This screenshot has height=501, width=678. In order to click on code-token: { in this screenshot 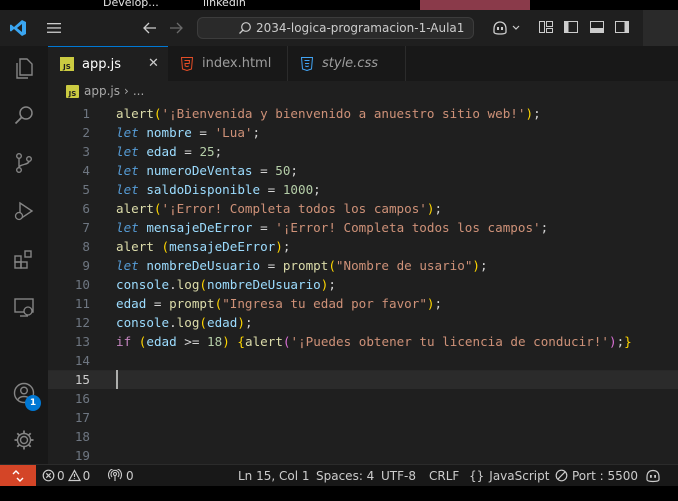, I will do `click(241, 341)`.